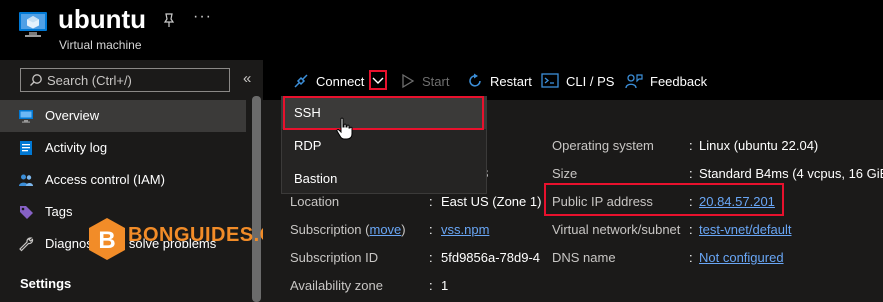 The width and height of the screenshot is (883, 302). Describe the element at coordinates (256, 199) in the screenshot. I see `sidebar-scrollbar-thumb` at that location.